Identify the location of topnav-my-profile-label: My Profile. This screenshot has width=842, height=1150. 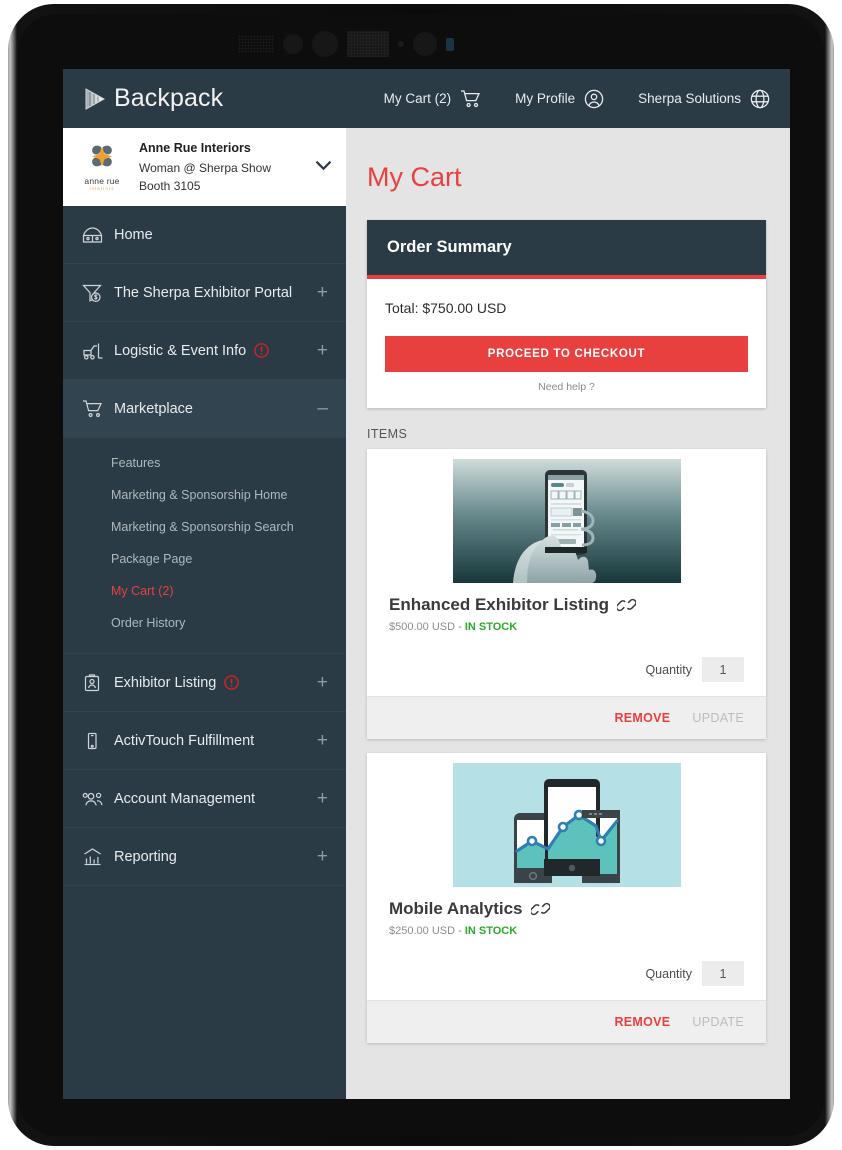
(545, 98).